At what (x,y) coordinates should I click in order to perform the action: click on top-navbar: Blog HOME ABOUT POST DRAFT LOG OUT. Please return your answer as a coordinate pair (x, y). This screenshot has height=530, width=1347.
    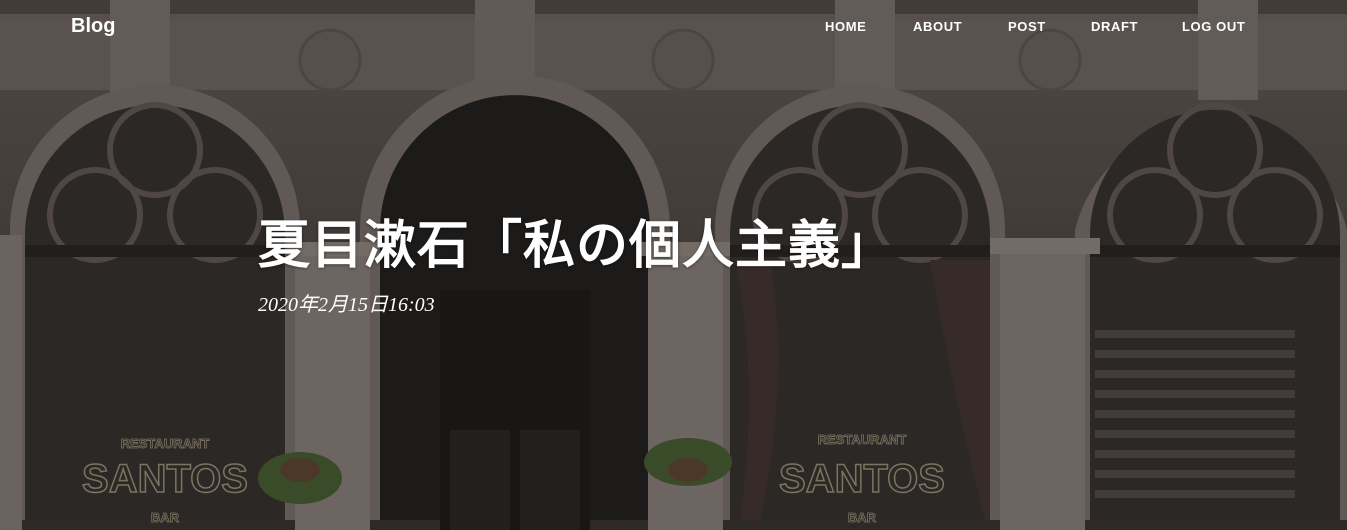
    Looking at the image, I should click on (673, 27).